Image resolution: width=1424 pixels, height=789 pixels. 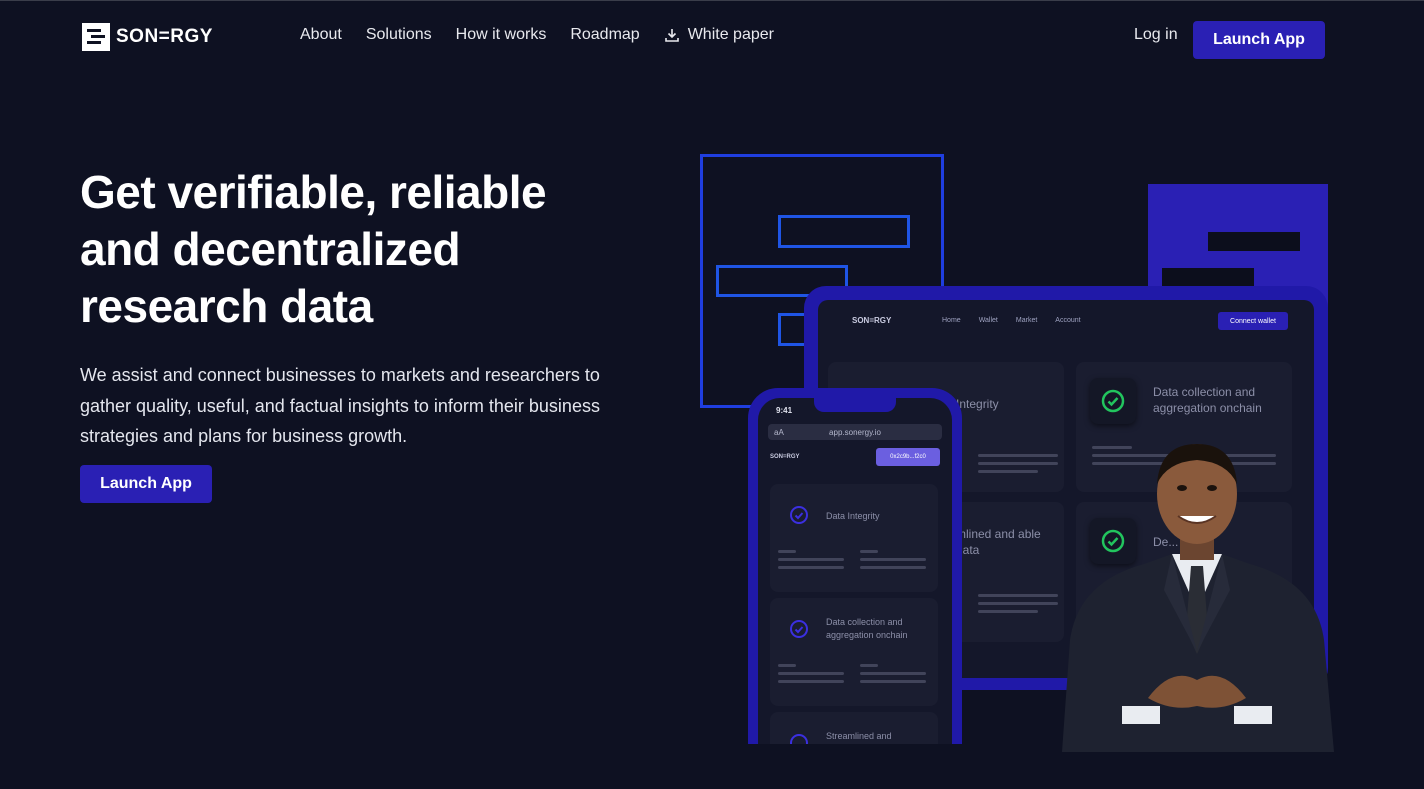 What do you see at coordinates (1156, 35) in the screenshot?
I see `login-link: Log in` at bounding box center [1156, 35].